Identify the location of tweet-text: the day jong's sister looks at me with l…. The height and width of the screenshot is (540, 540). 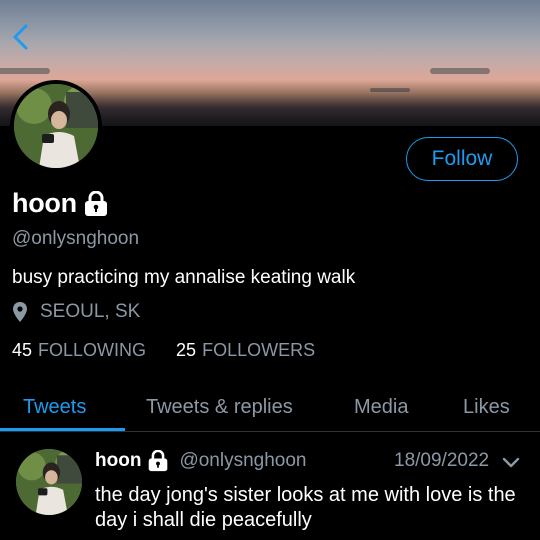
(305, 507).